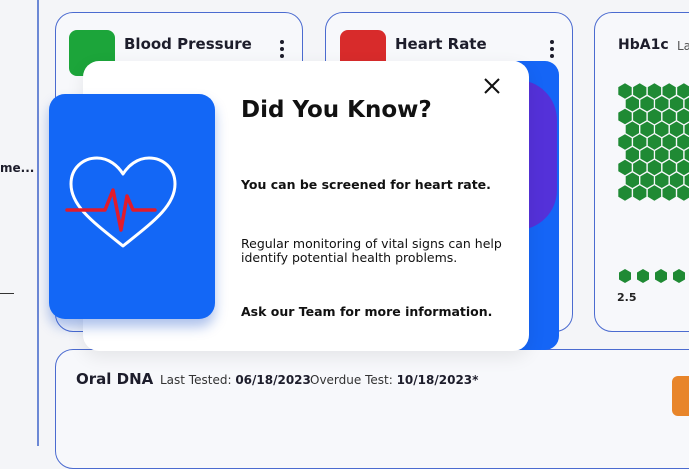 This screenshot has height=469, width=689. I want to click on blood-pressure-title: Blood Pressure, so click(188, 44).